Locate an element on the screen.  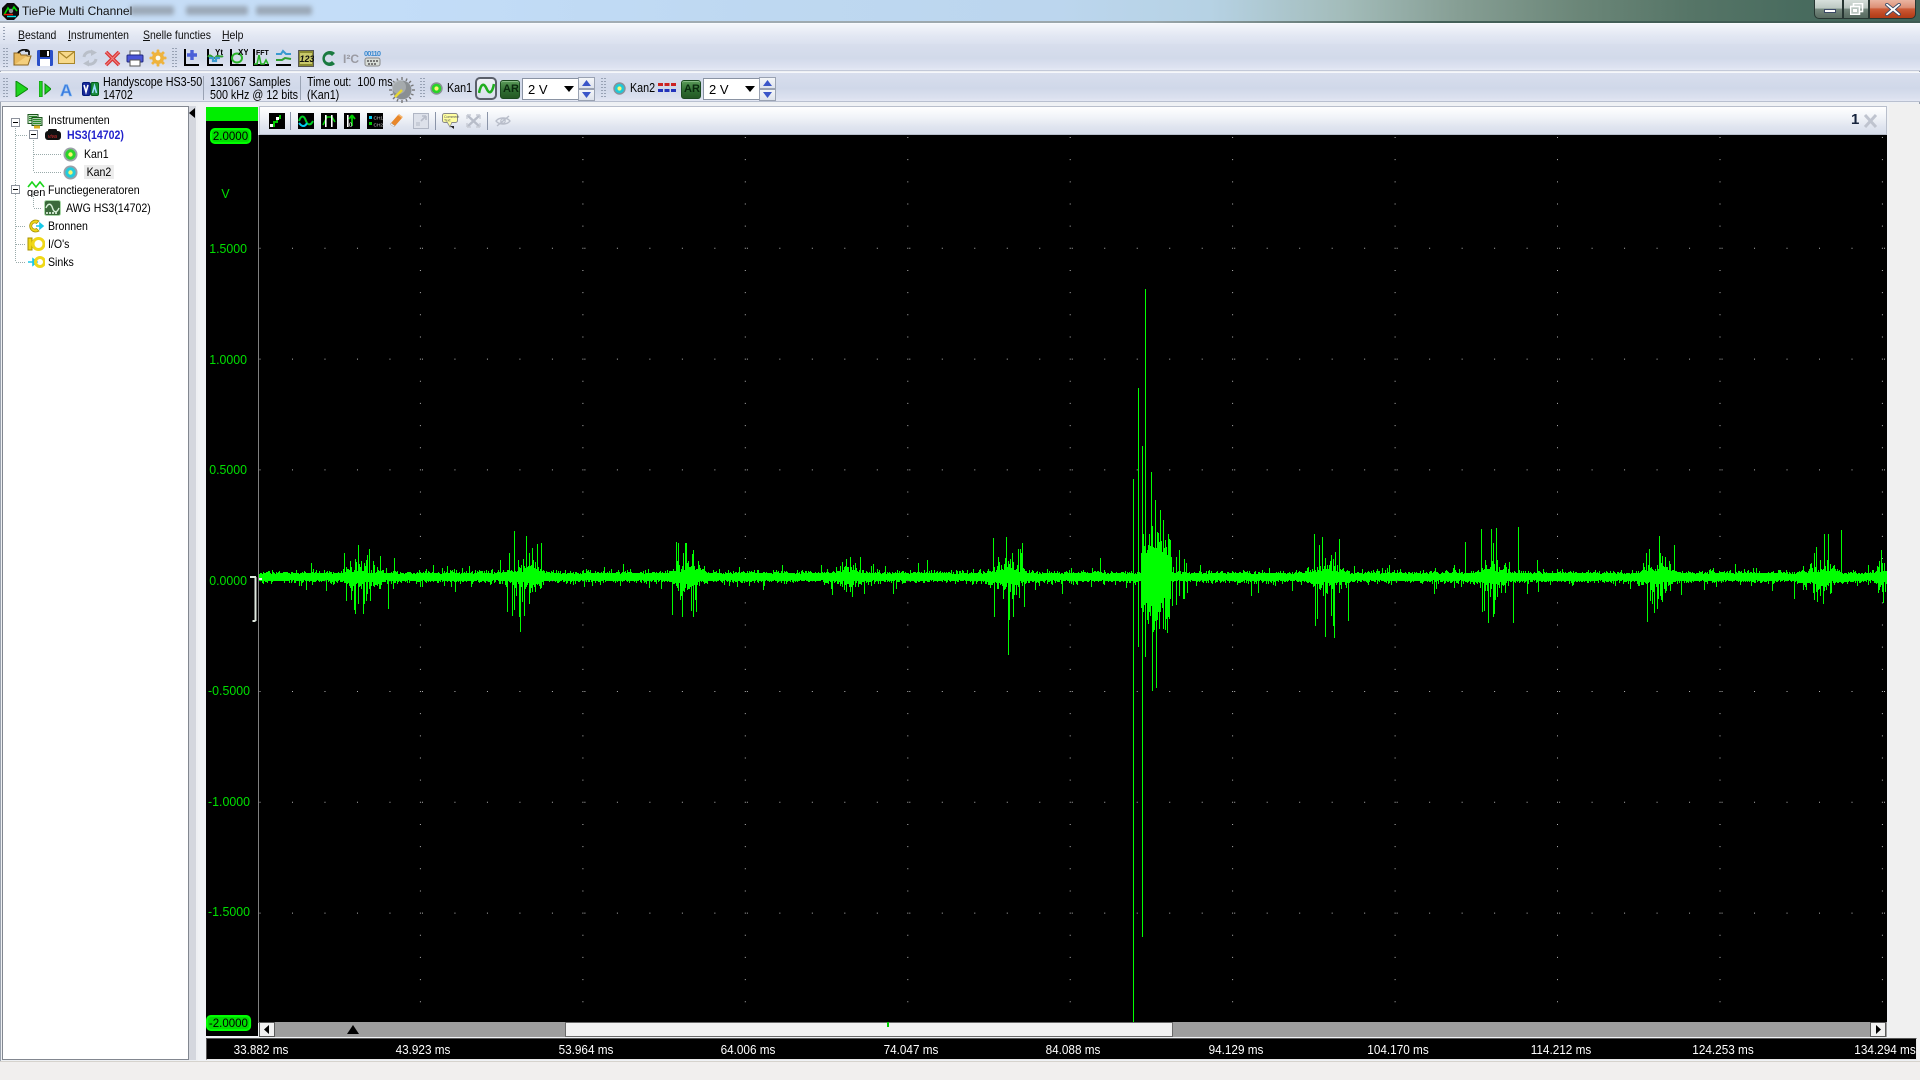
svg-text: A is located at coordinates (66, 89).